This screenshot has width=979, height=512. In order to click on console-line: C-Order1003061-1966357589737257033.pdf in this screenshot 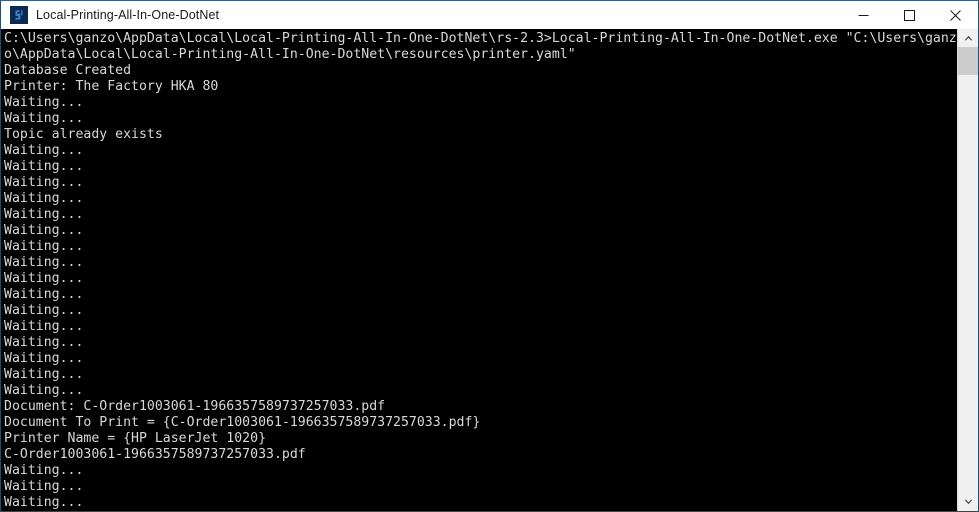, I will do `click(155, 454)`.